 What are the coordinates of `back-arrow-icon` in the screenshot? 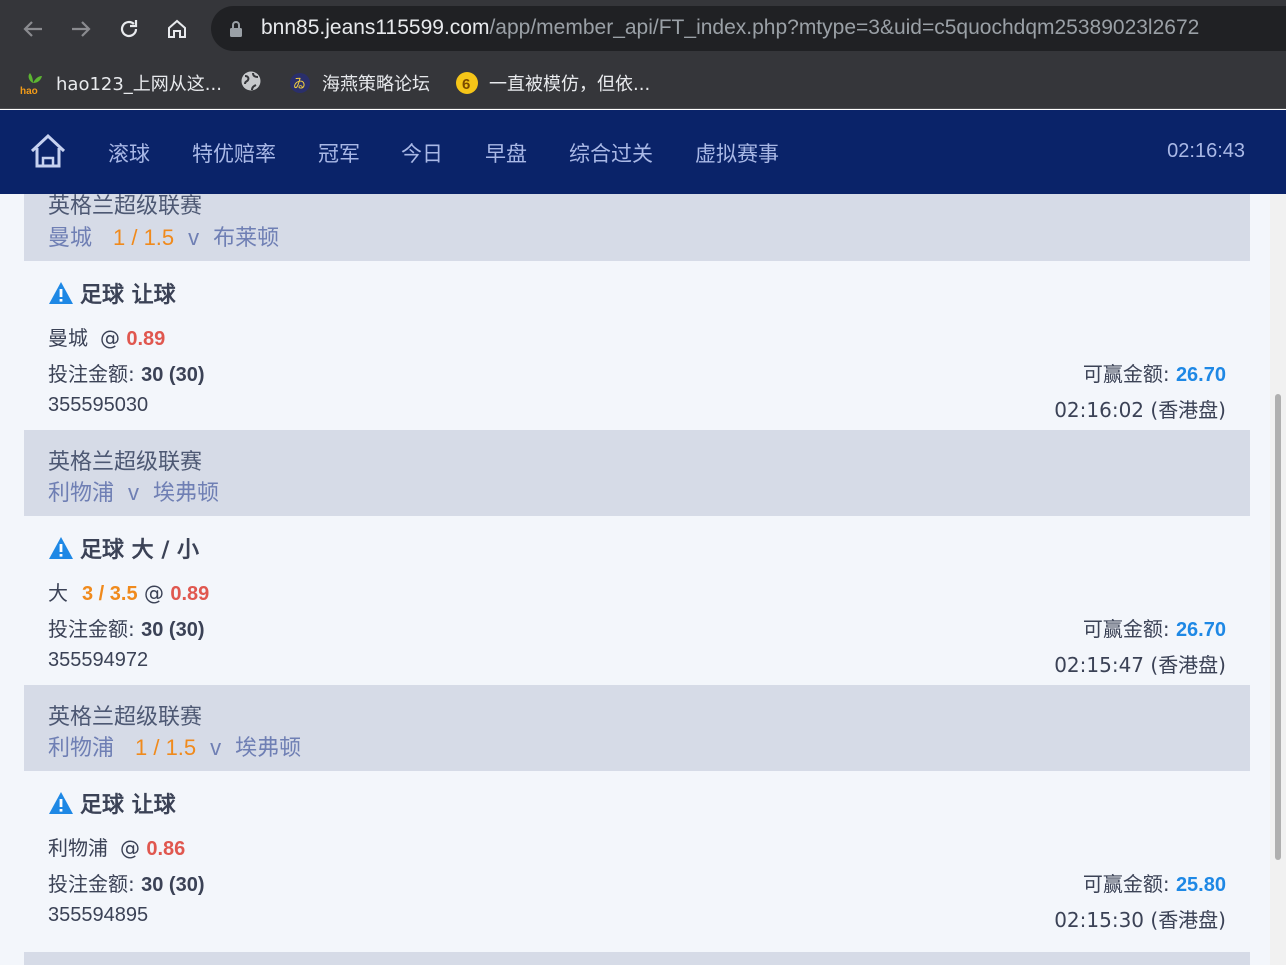 It's located at (32, 29).